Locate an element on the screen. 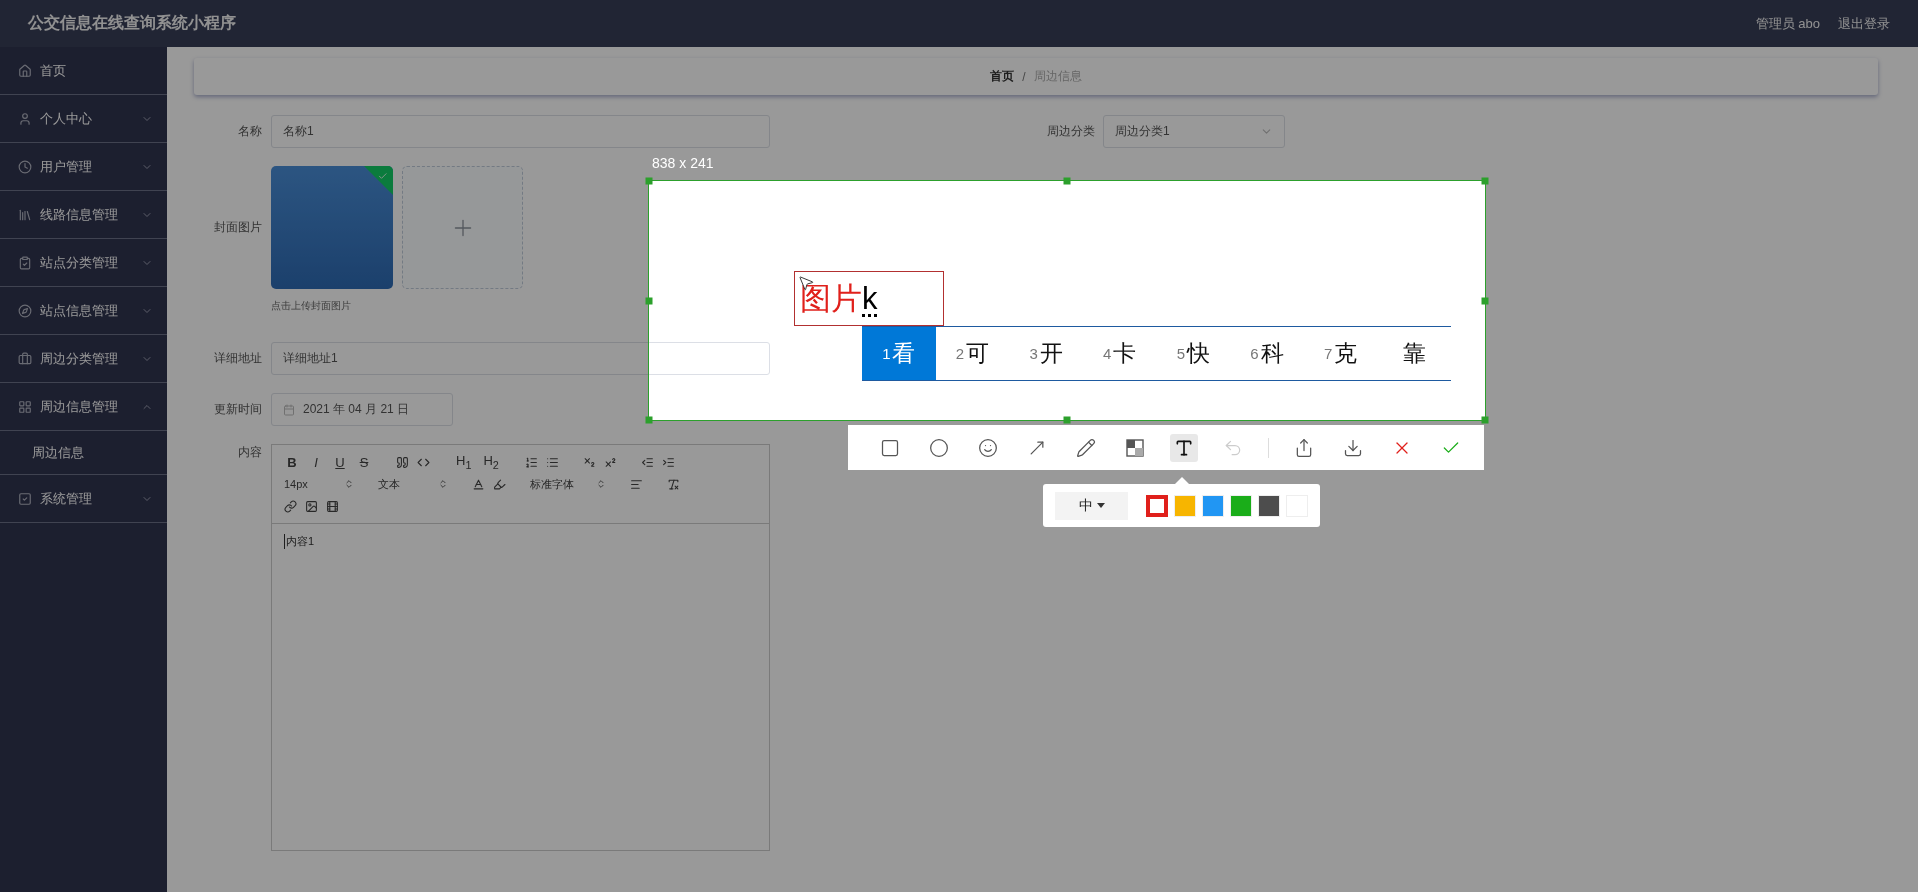  name-input: 名称1 is located at coordinates (520, 131).